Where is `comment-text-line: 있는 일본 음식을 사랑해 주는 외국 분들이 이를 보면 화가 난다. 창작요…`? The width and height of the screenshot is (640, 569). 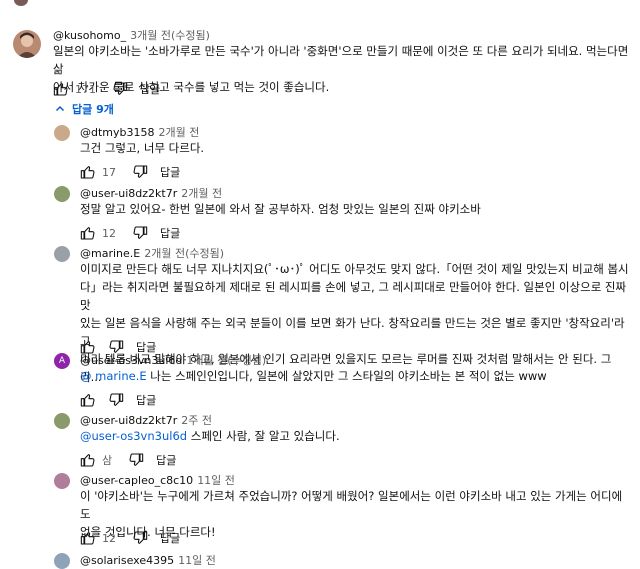 comment-text-line: 있는 일본 음식을 사랑해 주는 외국 분들이 이를 보면 화가 난다. 창작요… is located at coordinates (355, 332).